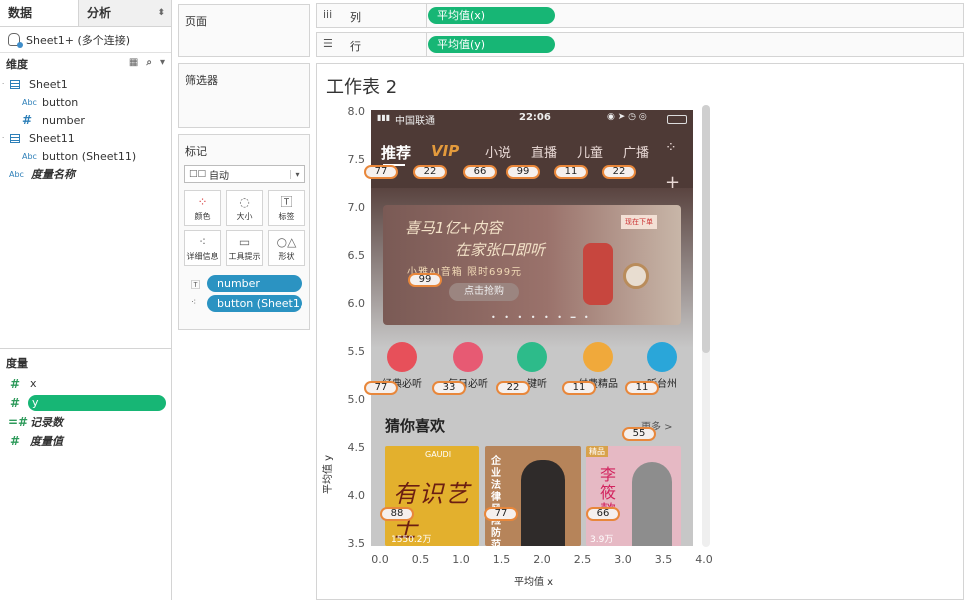 The image size is (964, 600). I want to click on color-button: ⁘ 颜色, so click(202, 208).